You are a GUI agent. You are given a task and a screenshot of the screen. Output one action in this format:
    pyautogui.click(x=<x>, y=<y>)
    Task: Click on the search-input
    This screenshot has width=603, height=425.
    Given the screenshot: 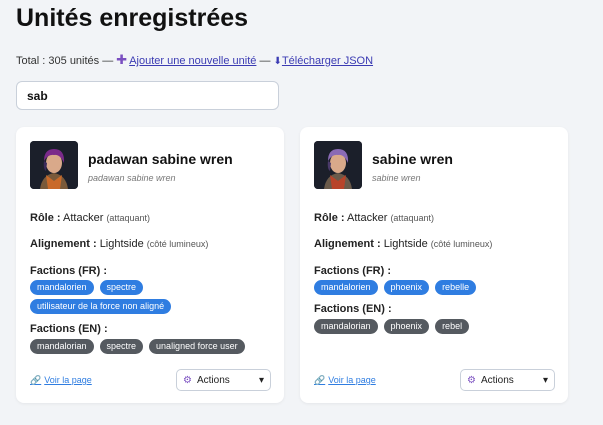 What is the action you would take?
    pyautogui.click(x=147, y=95)
    